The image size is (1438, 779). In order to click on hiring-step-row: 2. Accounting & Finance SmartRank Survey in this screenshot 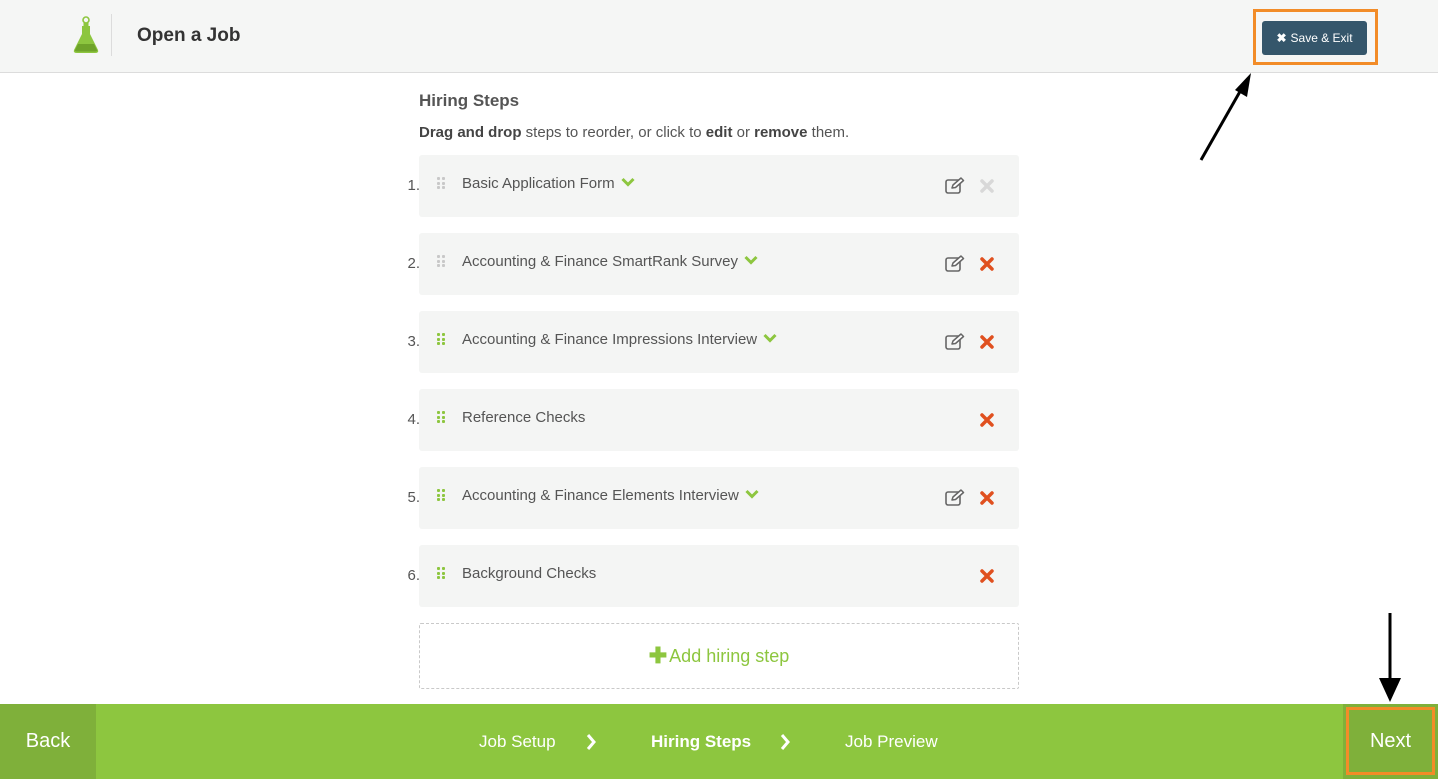, I will do `click(710, 264)`.